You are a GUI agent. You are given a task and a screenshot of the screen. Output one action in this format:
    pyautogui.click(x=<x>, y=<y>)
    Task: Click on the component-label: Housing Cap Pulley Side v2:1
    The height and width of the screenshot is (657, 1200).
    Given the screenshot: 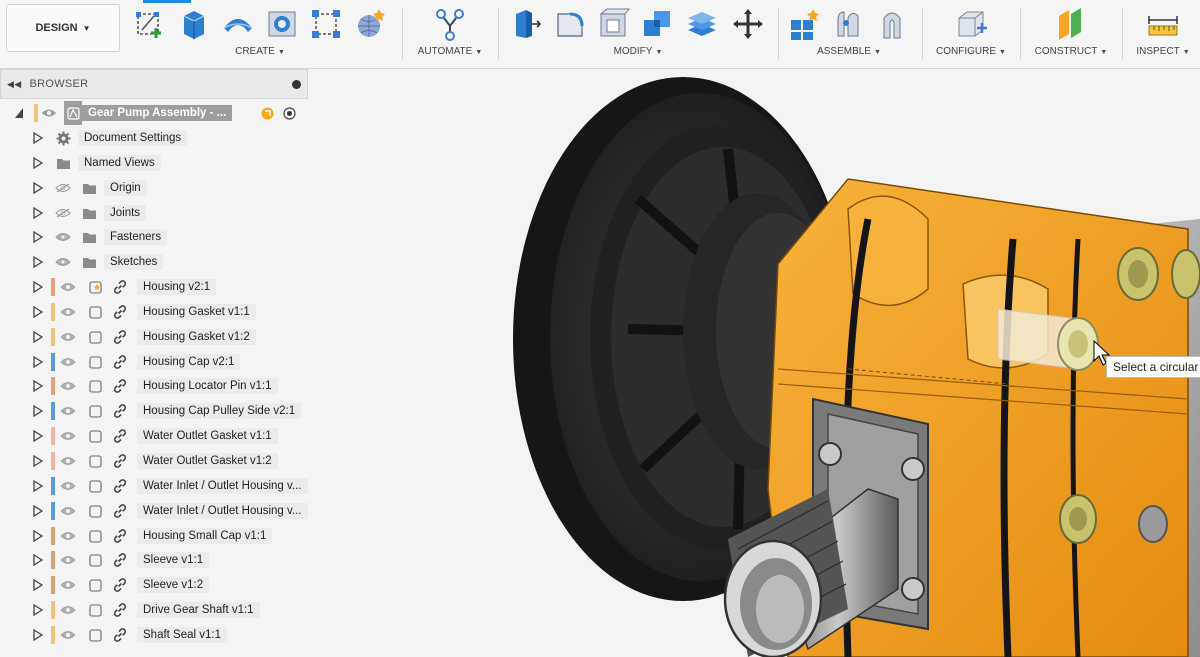 What is the action you would take?
    pyautogui.click(x=219, y=411)
    